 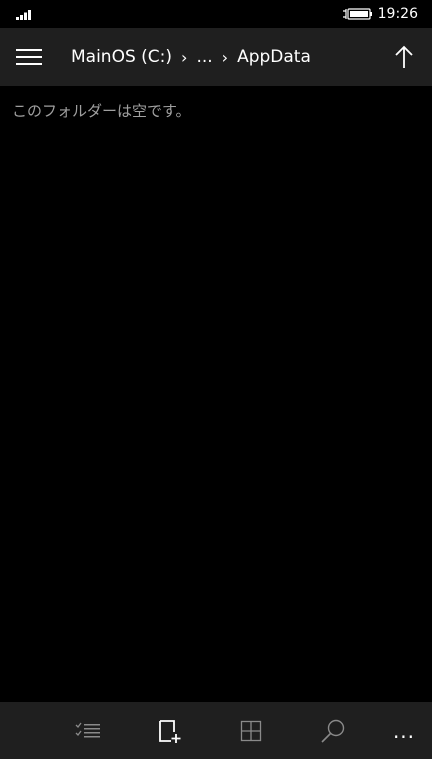 What do you see at coordinates (121, 57) in the screenshot?
I see `breadcrumb-root: MainOS (C:)` at bounding box center [121, 57].